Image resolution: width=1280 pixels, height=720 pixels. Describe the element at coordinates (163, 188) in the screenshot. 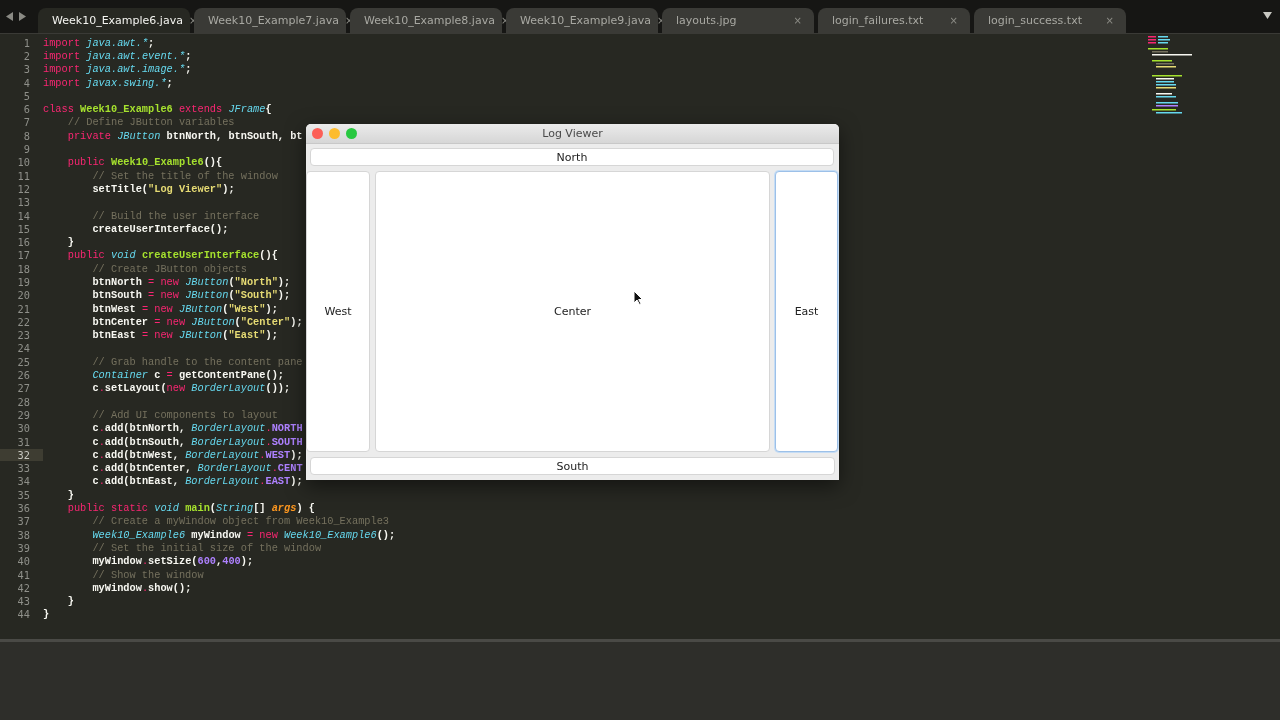

I see `code-line: setTitle("Log Viewer");` at that location.